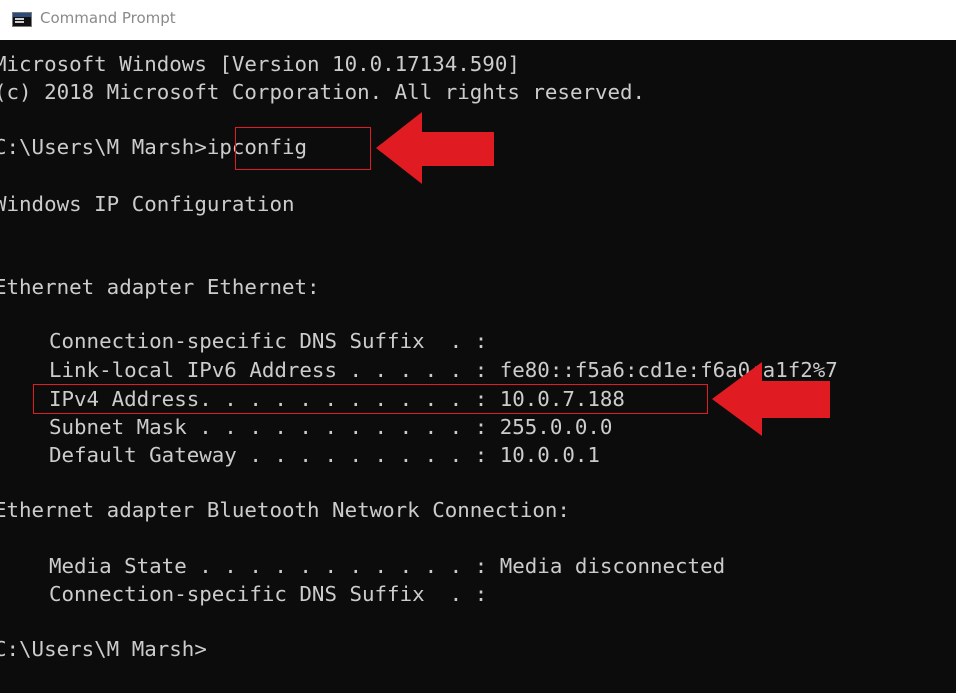 This screenshot has width=956, height=693. What do you see at coordinates (103, 649) in the screenshot?
I see `console-line-prompt: C:\Users\M Marsh>` at bounding box center [103, 649].